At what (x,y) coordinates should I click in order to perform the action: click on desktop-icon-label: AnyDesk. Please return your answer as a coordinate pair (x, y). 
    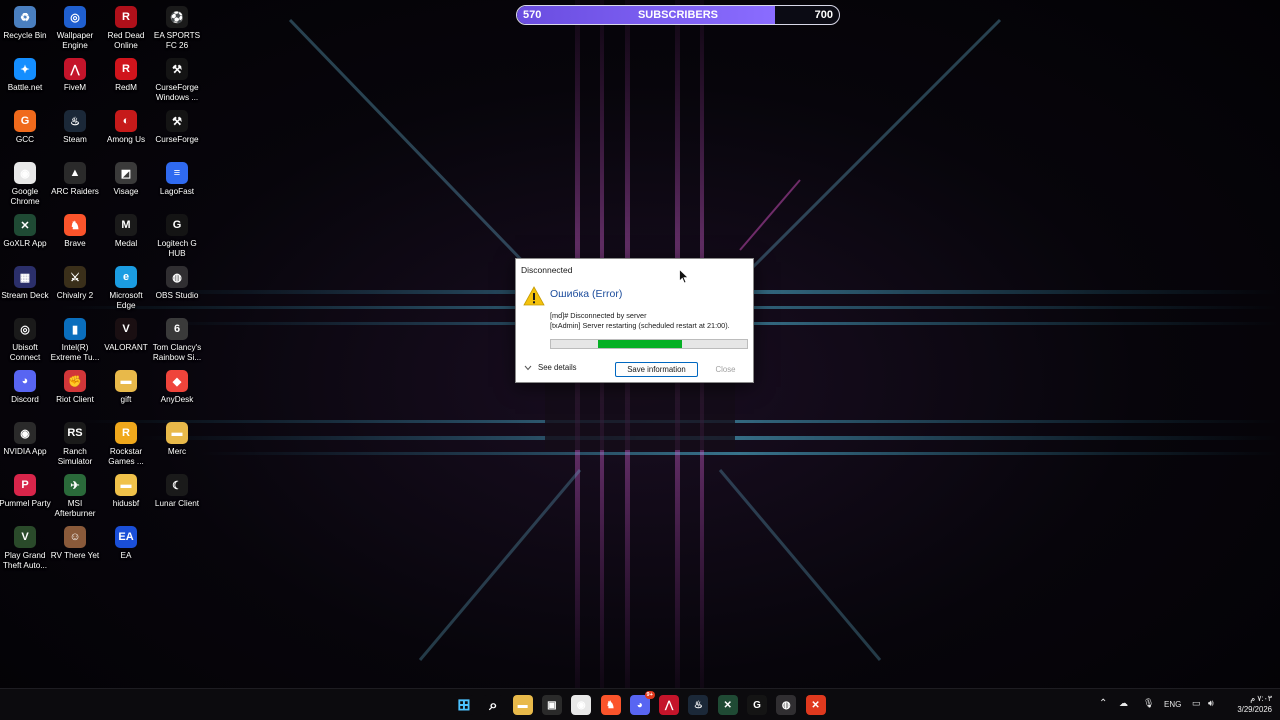
    Looking at the image, I should click on (177, 399).